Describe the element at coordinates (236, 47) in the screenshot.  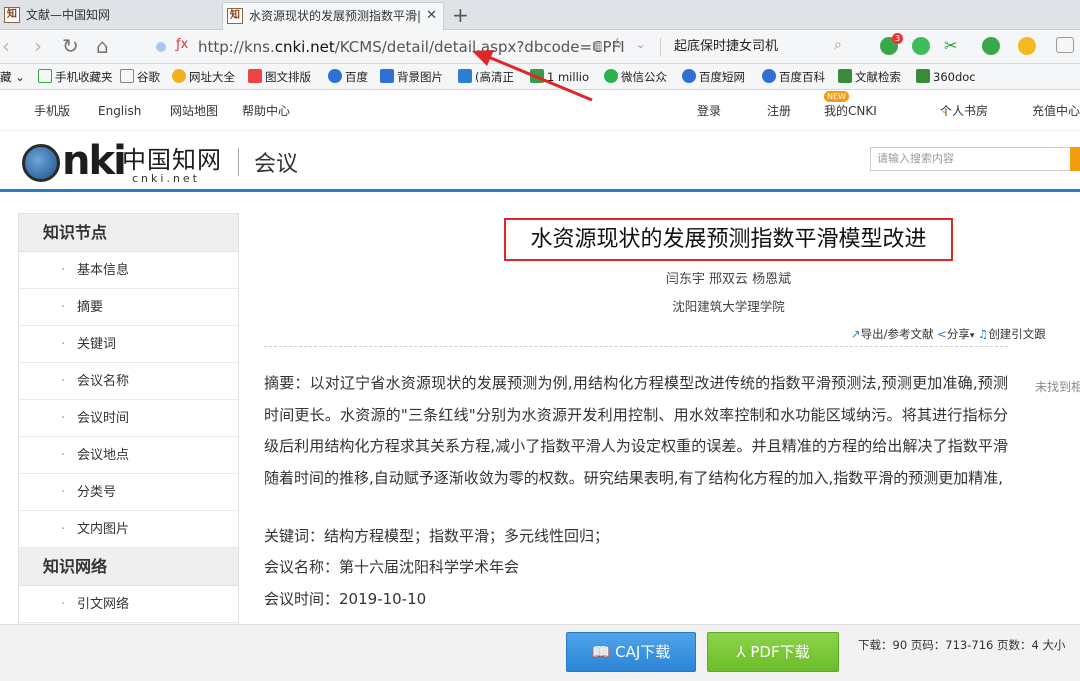
I see `url-prefix: http://kns.` at that location.